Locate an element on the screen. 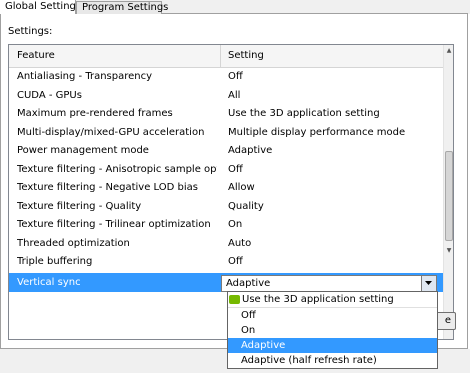 Image resolution: width=470 pixels, height=373 pixels. table-row: Antialiasing - Transparency Off is located at coordinates (226, 76).